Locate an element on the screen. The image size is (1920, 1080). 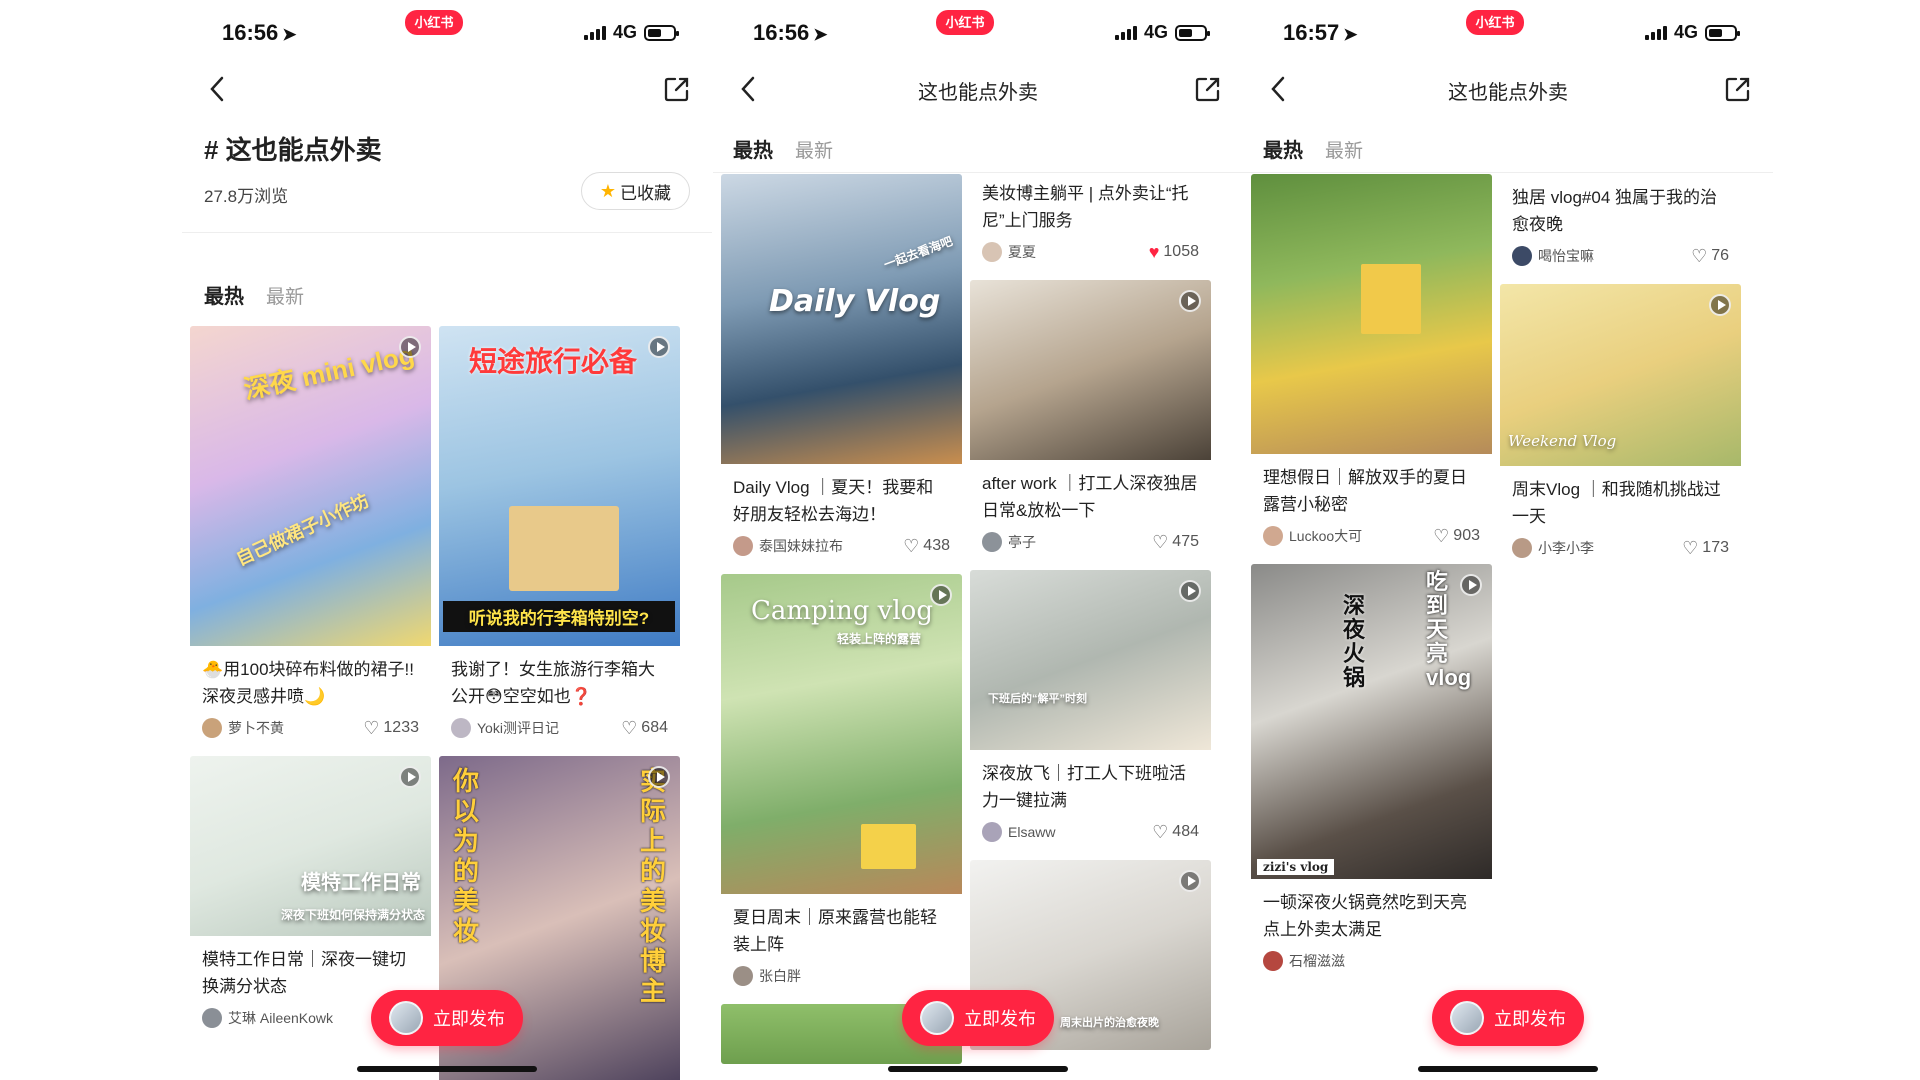
status-time: 16:57 ➤ is located at coordinates (1320, 32).